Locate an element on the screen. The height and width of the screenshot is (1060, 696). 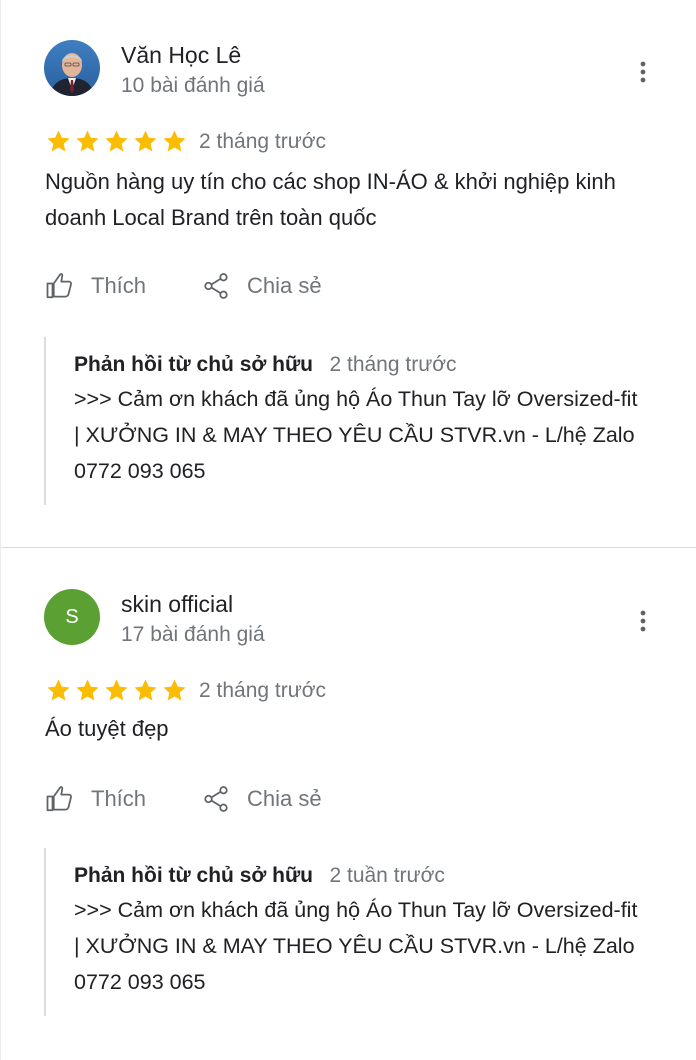
reviewer-review-count: 10 bài đánh giá is located at coordinates (193, 85).